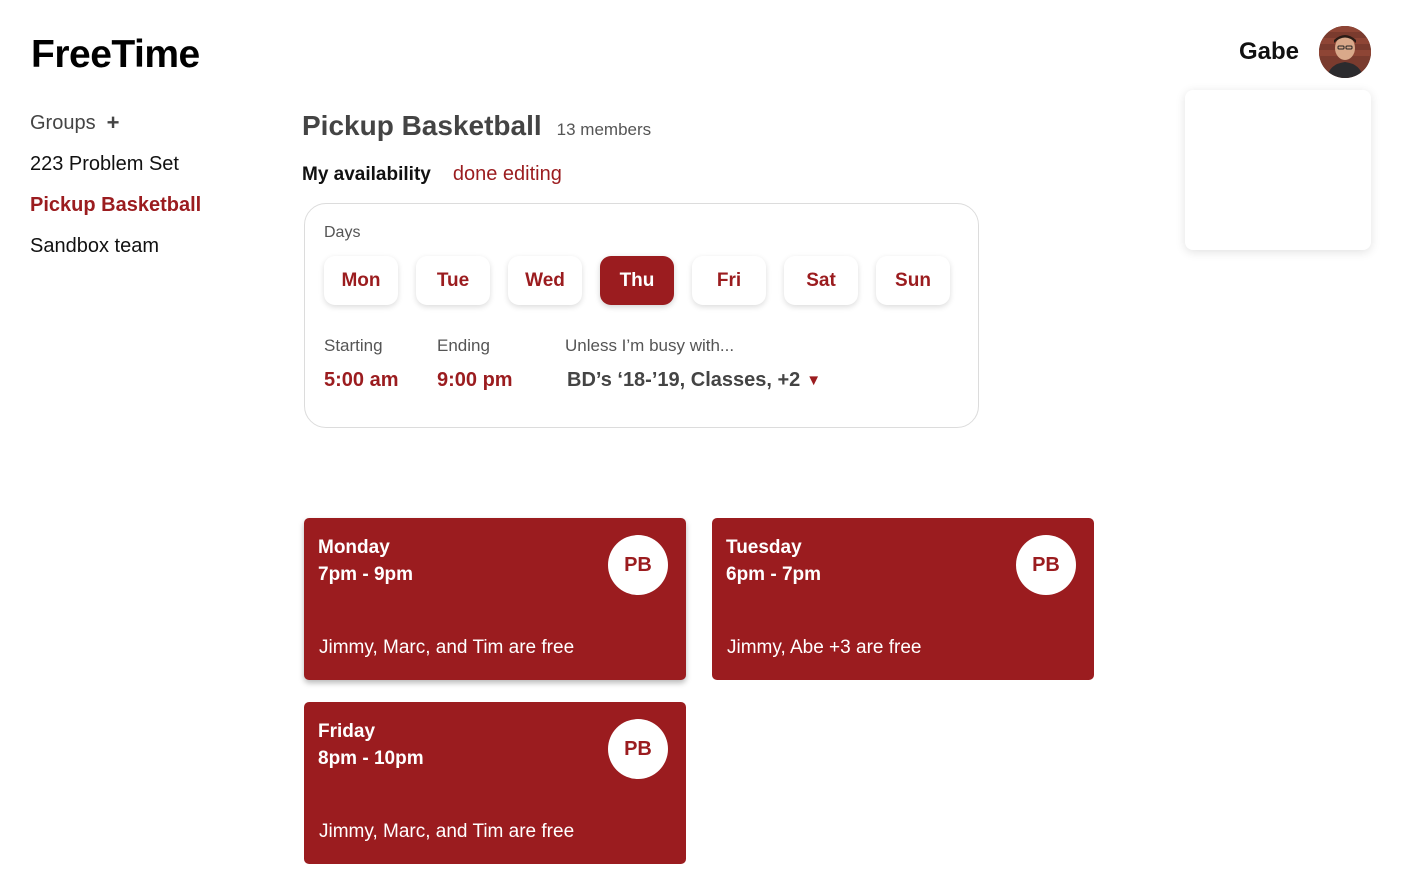 The image size is (1404, 884). What do you see at coordinates (824, 647) in the screenshot?
I see `slot-free-members: Jimmy, Abe +3 are free` at bounding box center [824, 647].